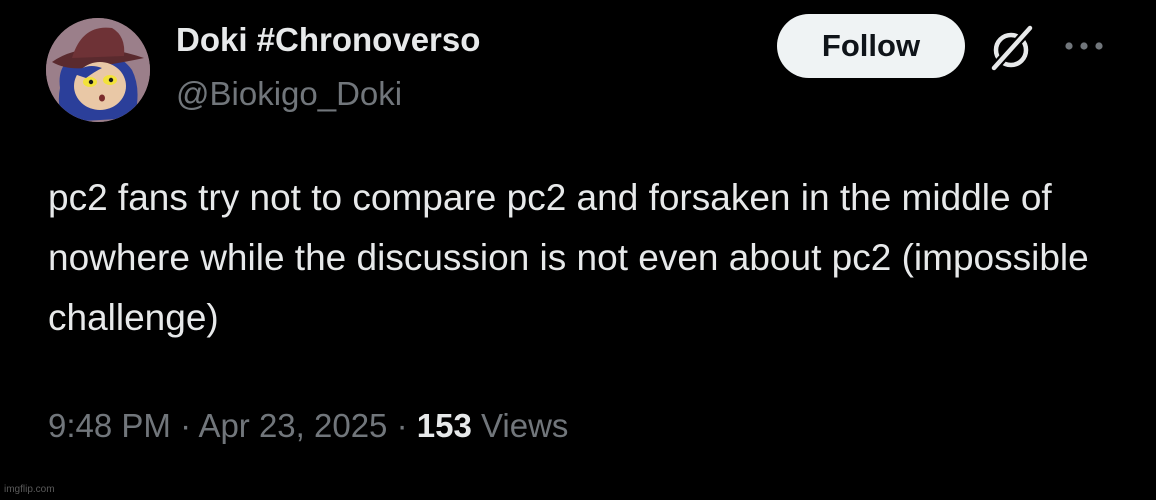 This screenshot has height=500, width=1156. I want to click on tweet-time: 9:48 PM, so click(109, 425).